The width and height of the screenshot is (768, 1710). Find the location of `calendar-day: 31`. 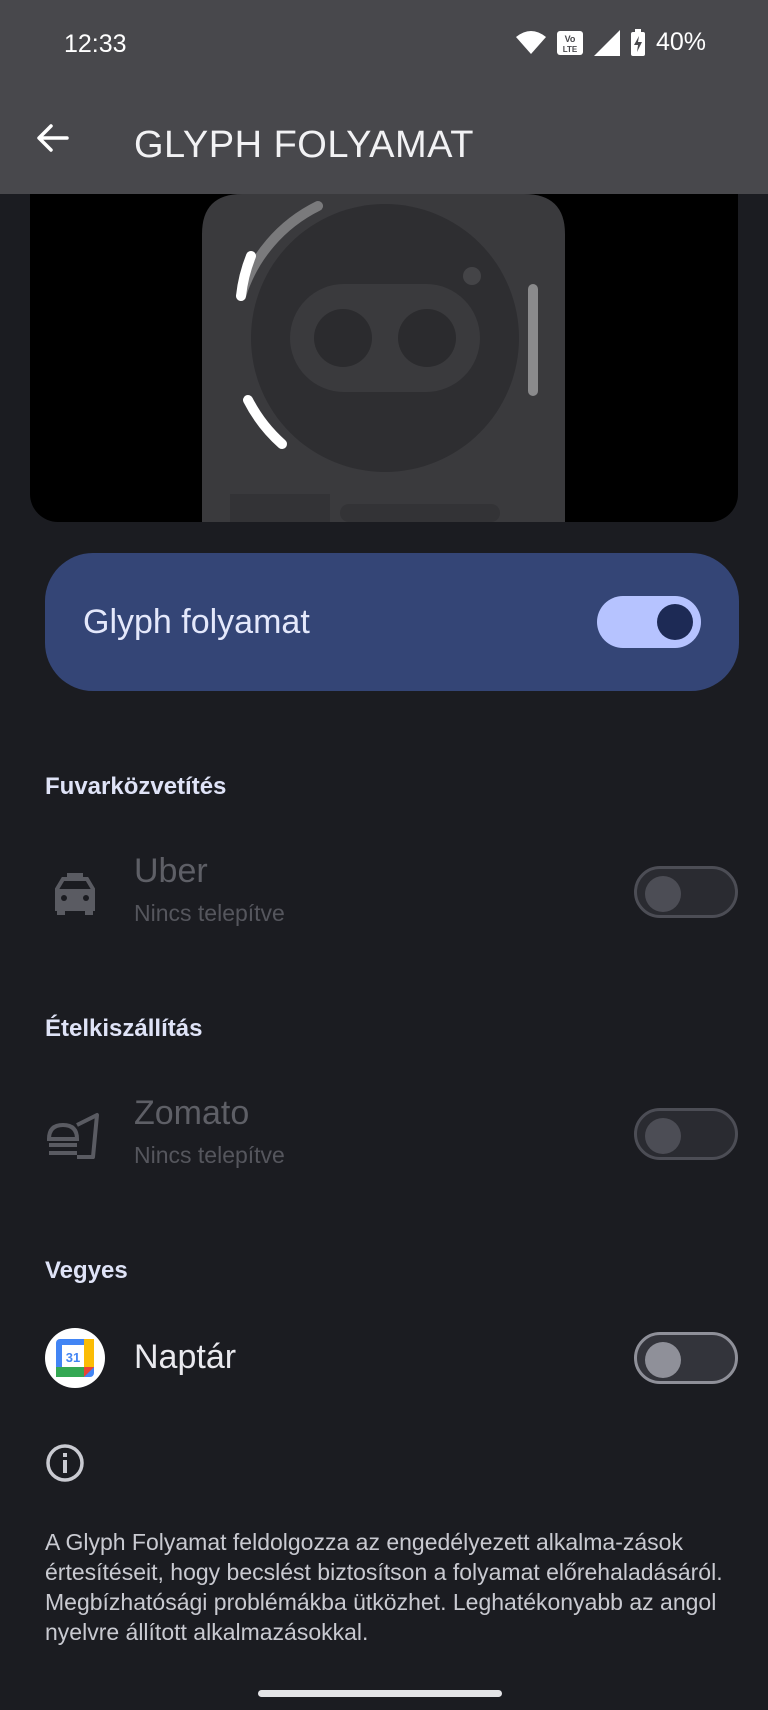

calendar-day: 31 is located at coordinates (73, 1357).